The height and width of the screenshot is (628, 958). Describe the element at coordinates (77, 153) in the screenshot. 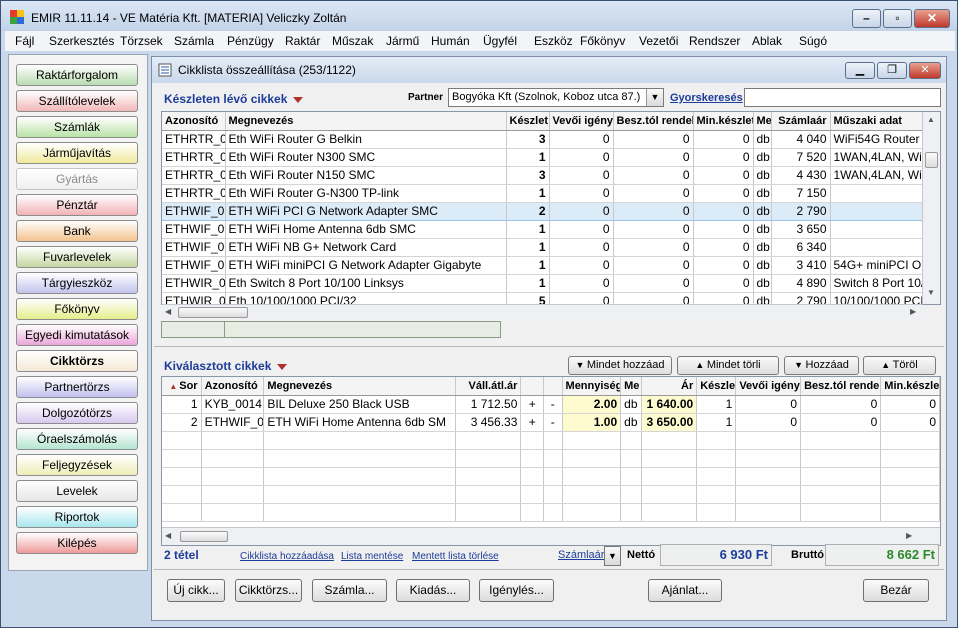

I see `nav-button-4: Járműjavítás` at that location.